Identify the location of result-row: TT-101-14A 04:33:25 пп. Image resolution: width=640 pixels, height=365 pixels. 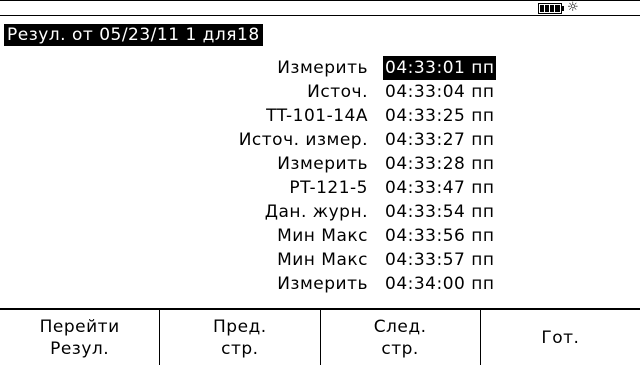
(320, 116).